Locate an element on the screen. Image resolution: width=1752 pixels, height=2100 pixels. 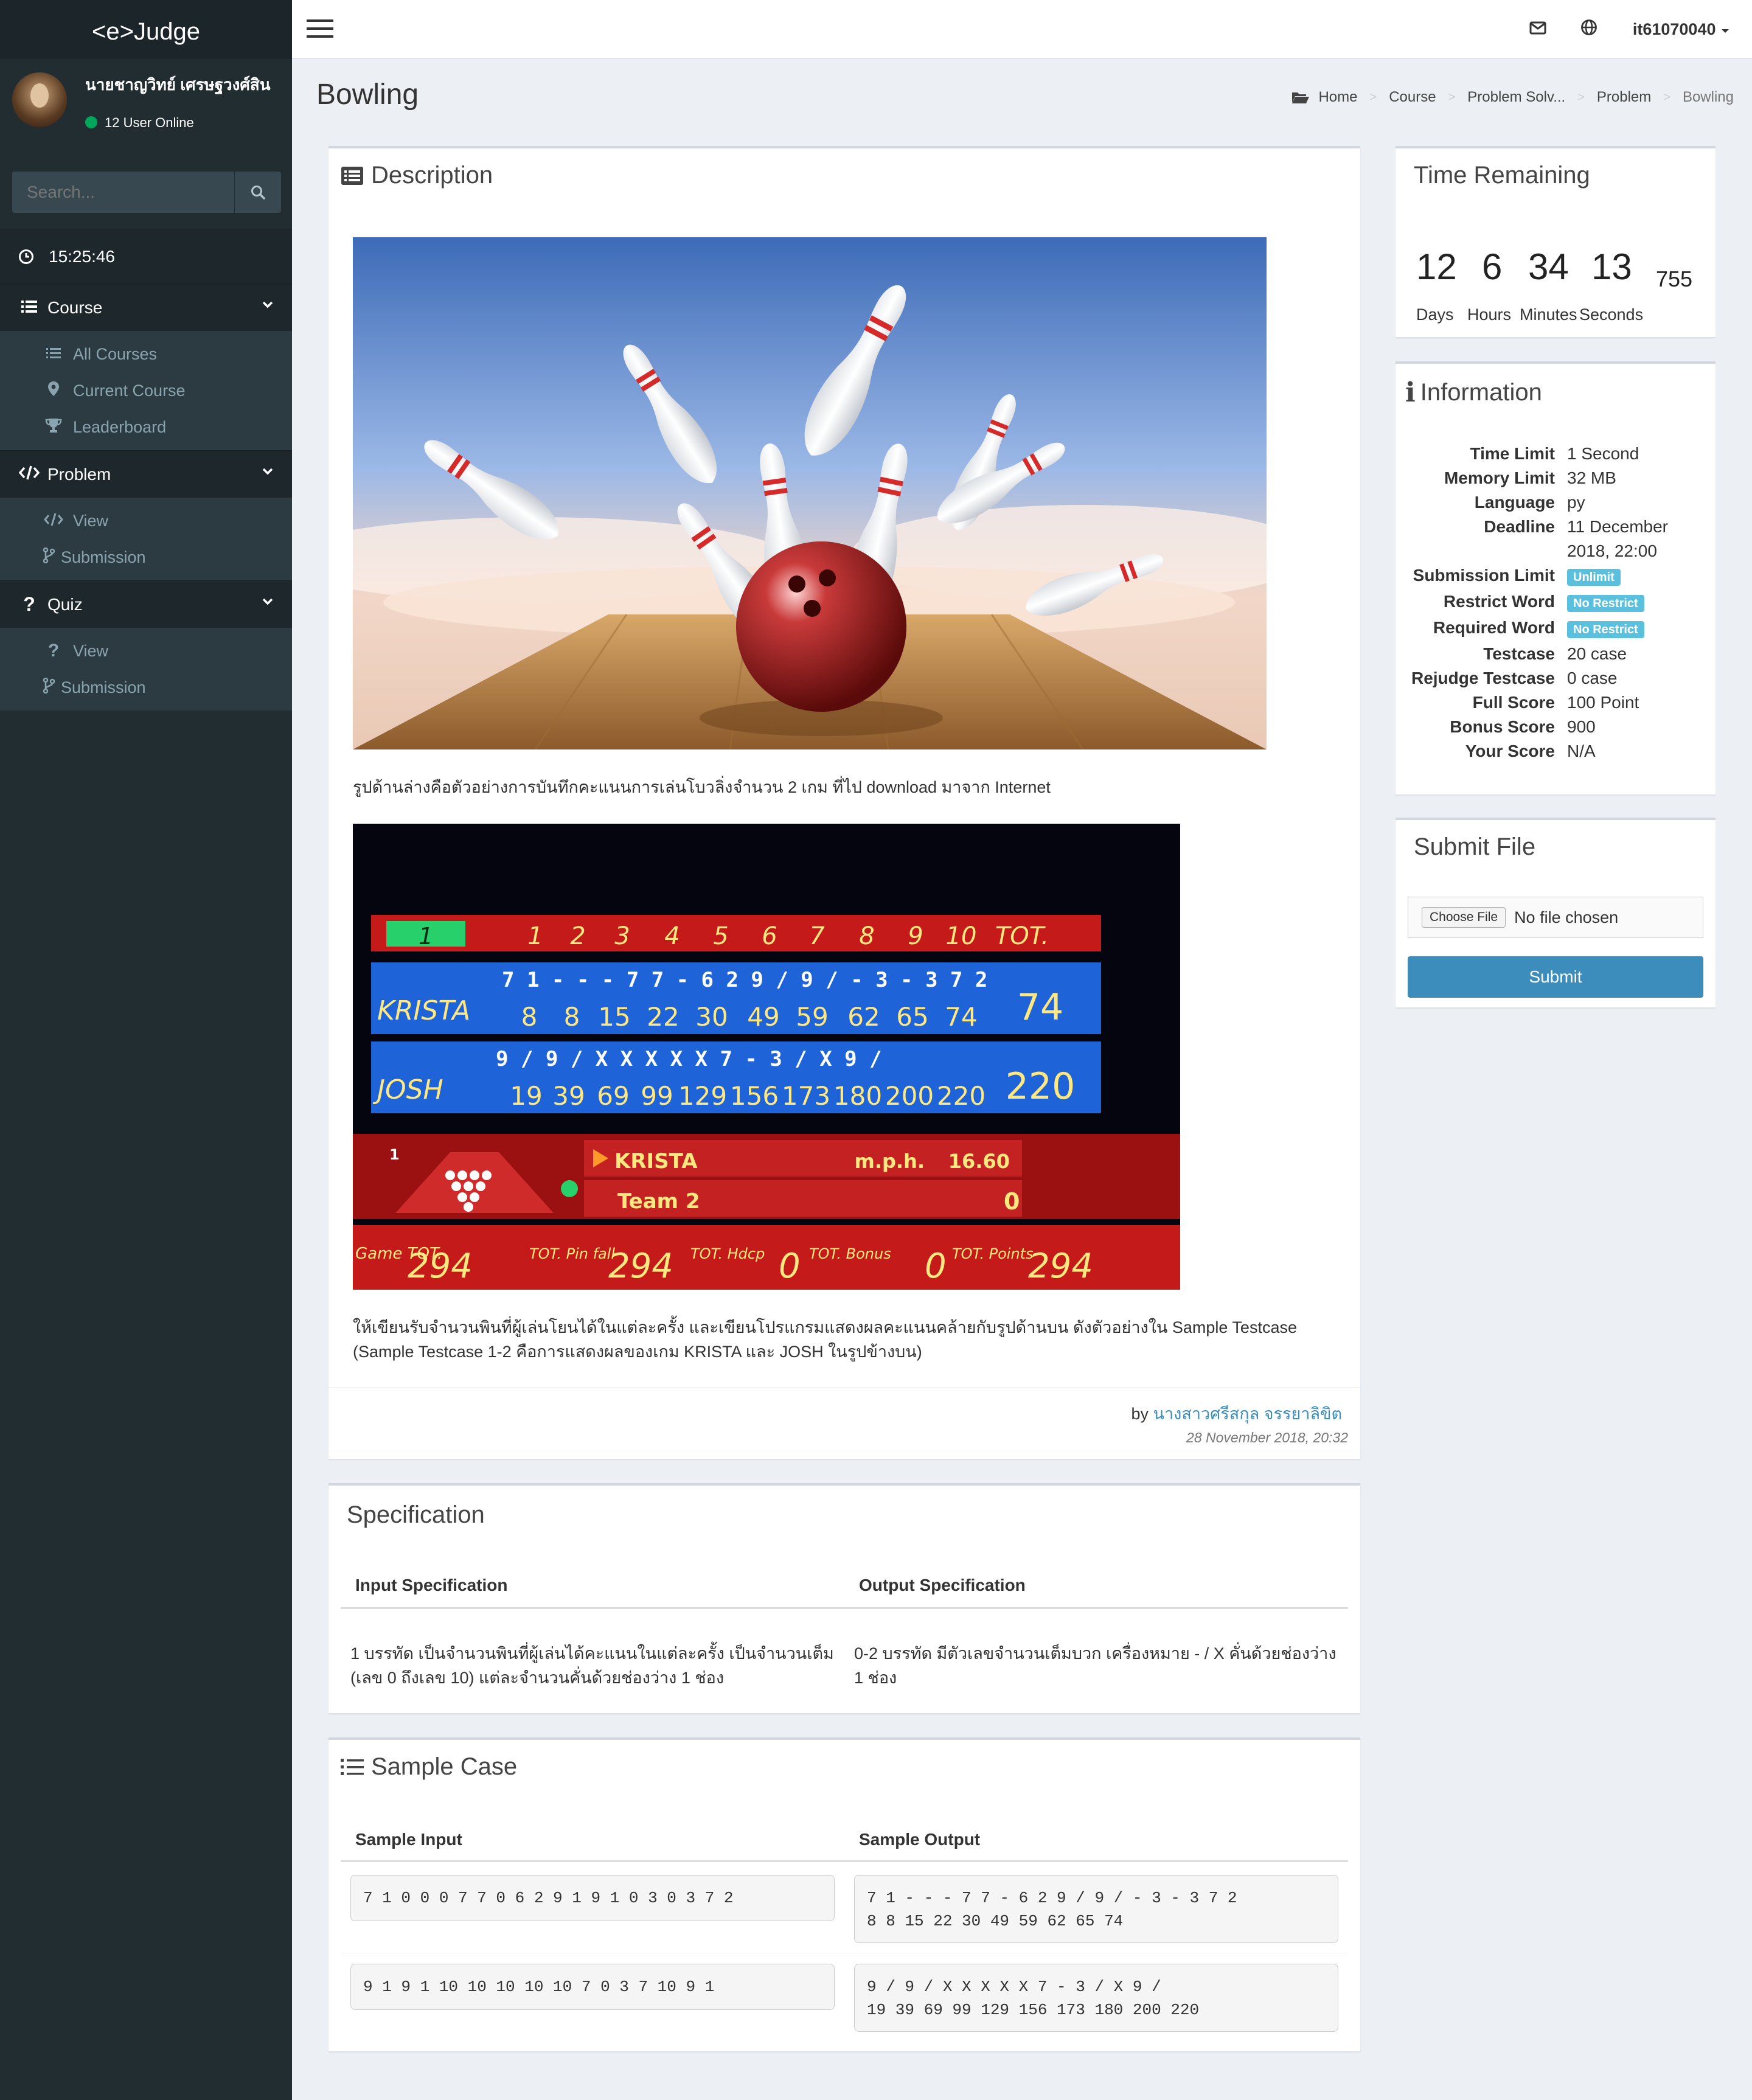
countdown-minutes: 34 is located at coordinates (1548, 266).